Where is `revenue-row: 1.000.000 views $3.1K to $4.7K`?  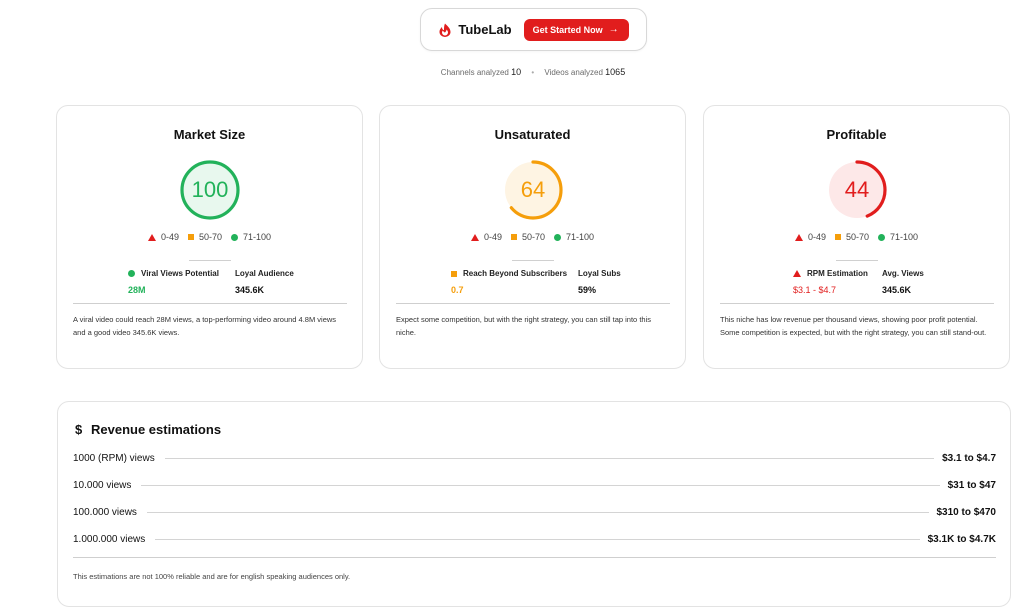 revenue-row: 1.000.000 views $3.1K to $4.7K is located at coordinates (534, 539).